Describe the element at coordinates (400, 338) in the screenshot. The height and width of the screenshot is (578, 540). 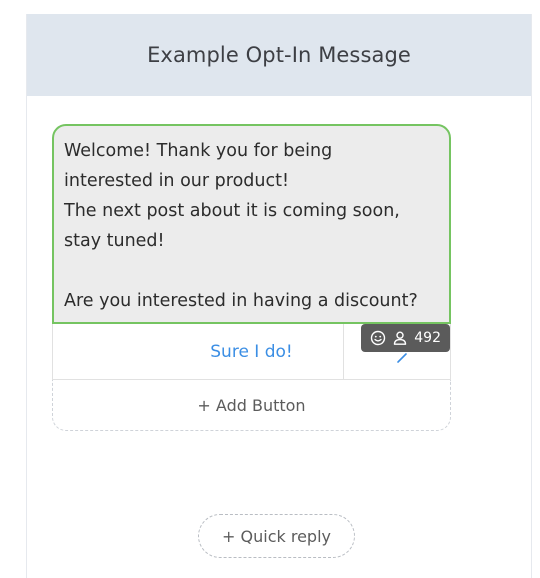
I see `user-icon` at that location.